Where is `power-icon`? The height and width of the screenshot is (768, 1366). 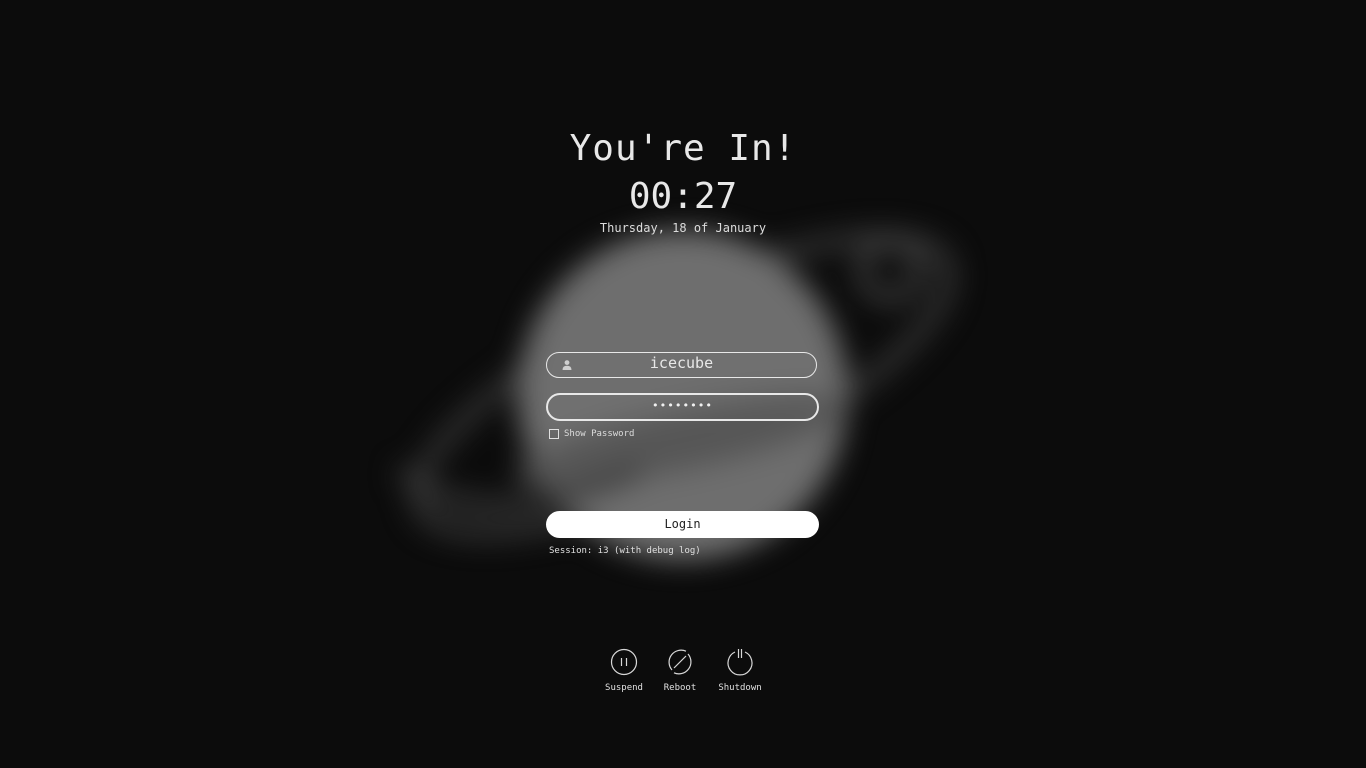
power-icon is located at coordinates (740, 662).